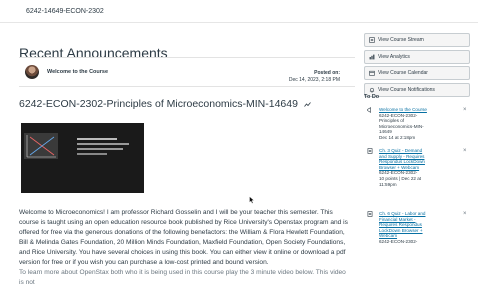  Describe the element at coordinates (77, 72) in the screenshot. I see `announcement-title: Welcome to the Course` at that location.